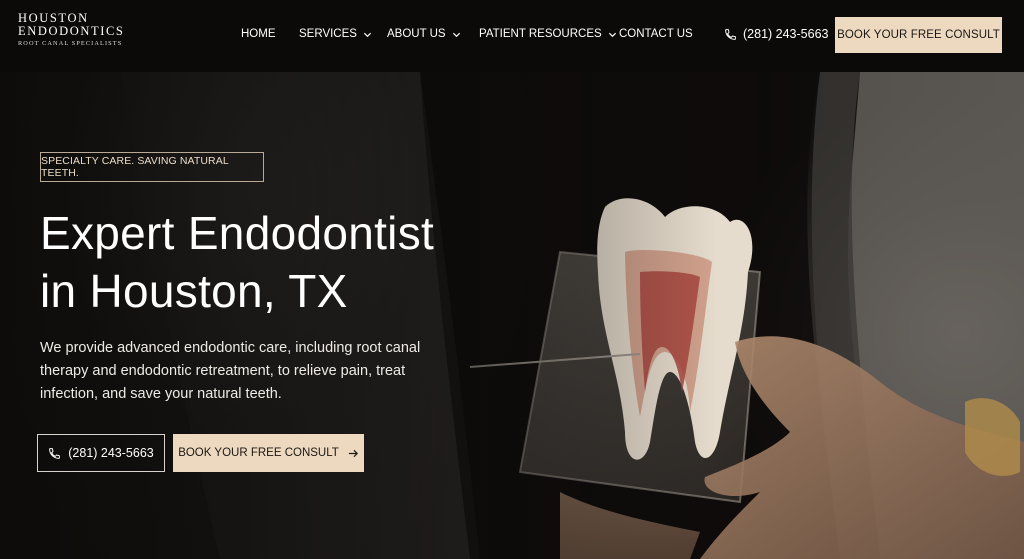 This screenshot has height=559, width=1024. I want to click on nav-contact-us-label: CONTACT US, so click(656, 34).